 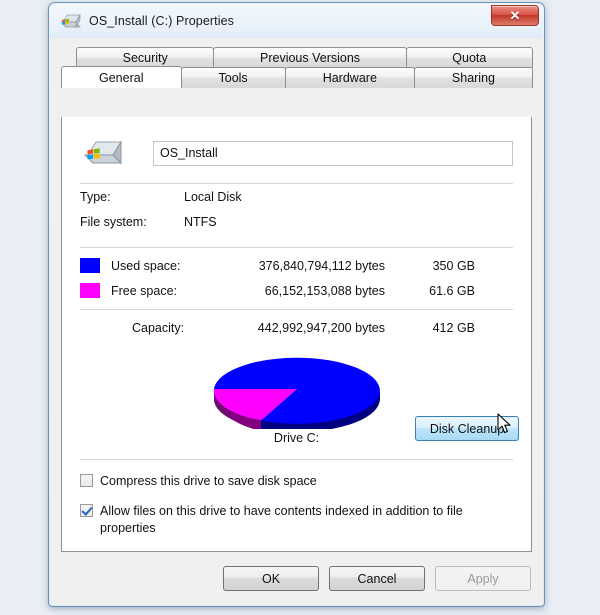 I want to click on tab-label: Security, so click(x=145, y=58).